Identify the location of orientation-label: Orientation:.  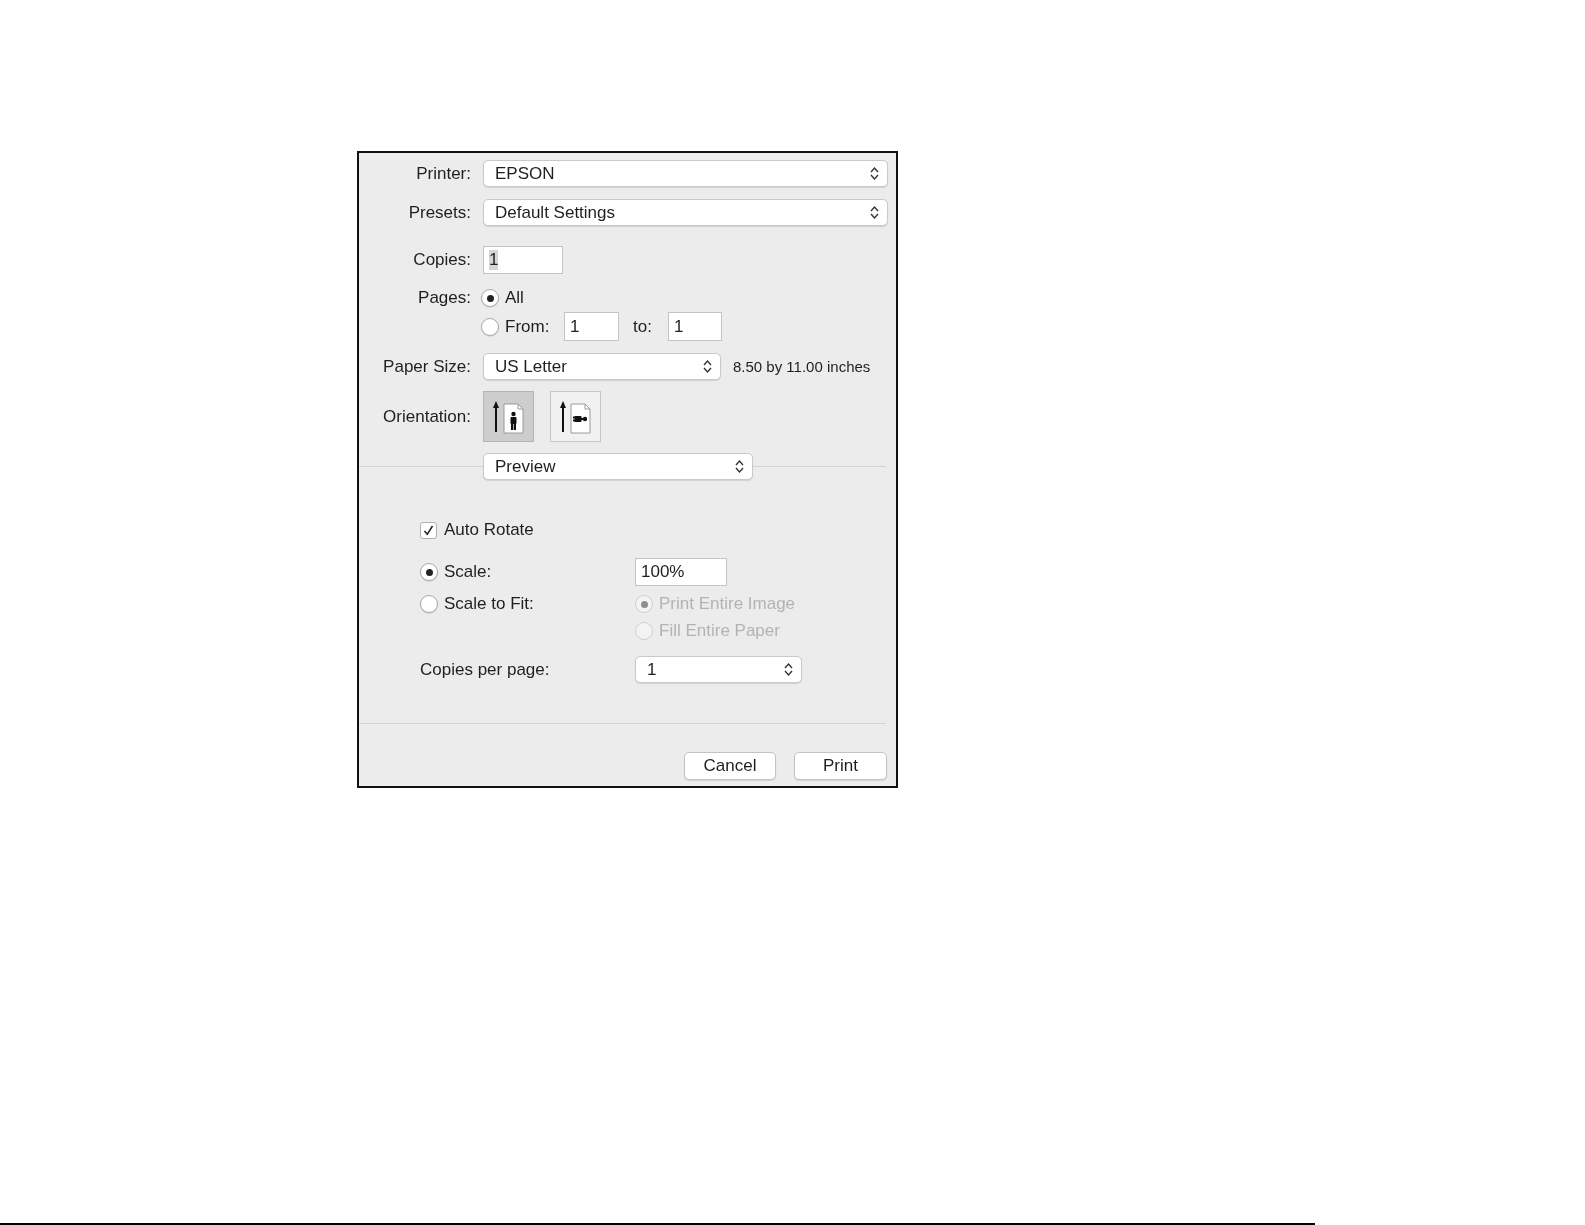
(426, 416).